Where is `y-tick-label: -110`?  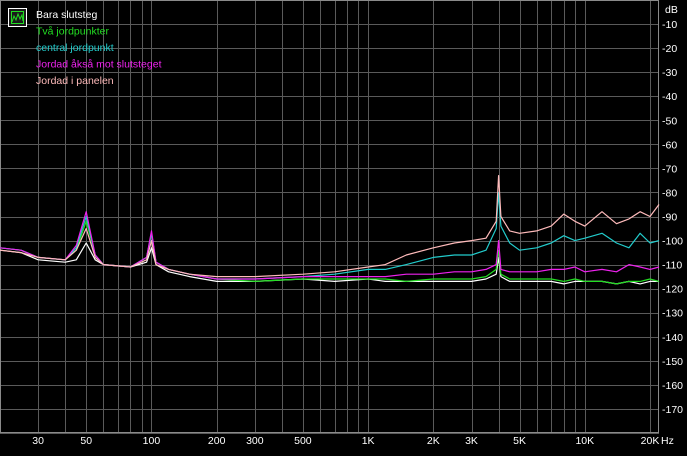 y-tick-label: -110 is located at coordinates (672, 266).